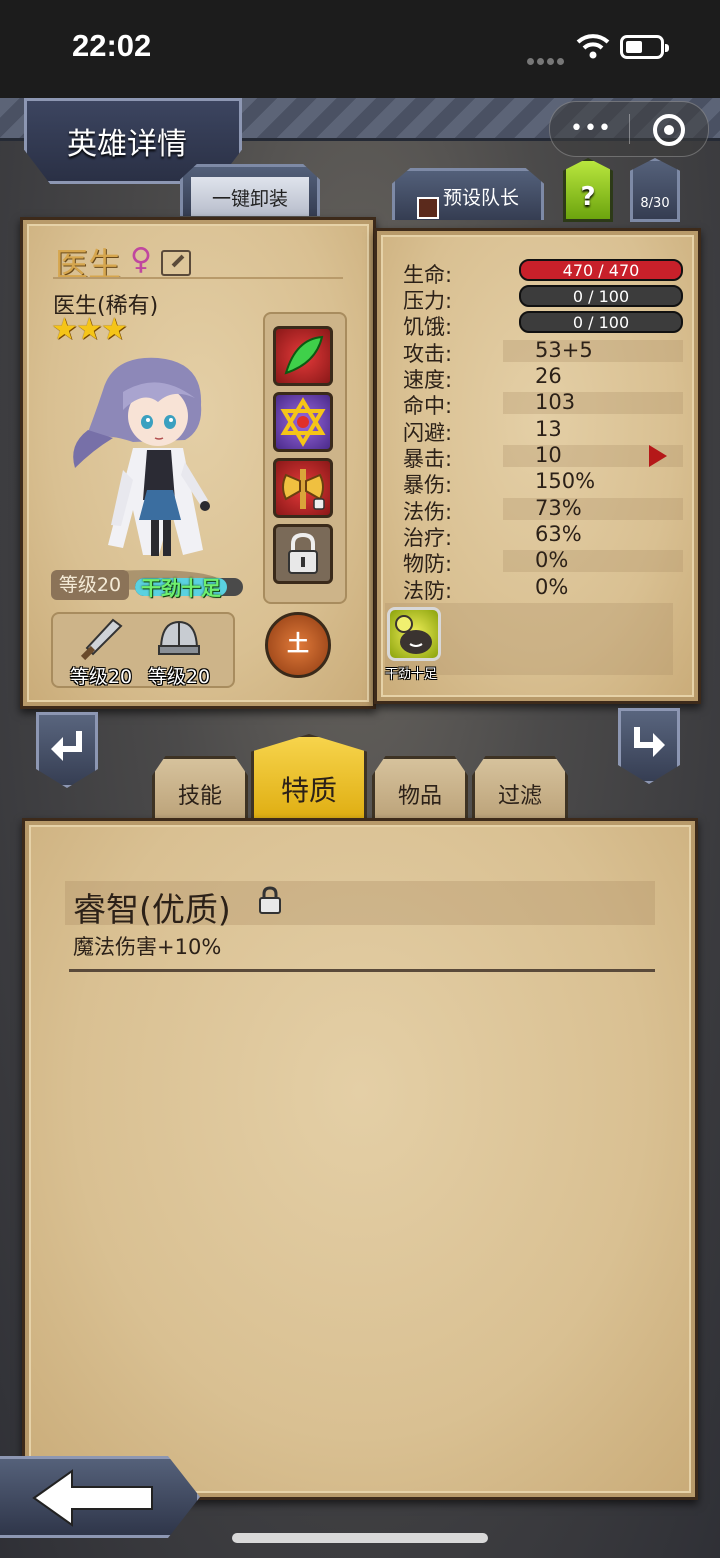 The image size is (720, 1558). Describe the element at coordinates (362, 970) in the screenshot. I see `trait-divider` at that location.